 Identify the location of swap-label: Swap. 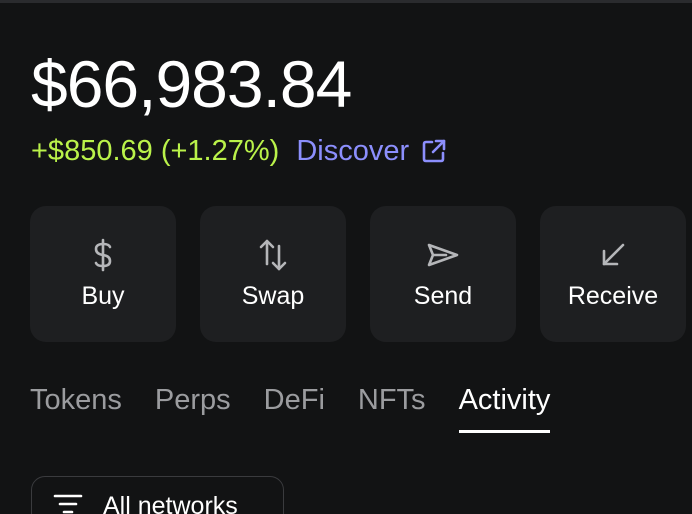
(273, 295).